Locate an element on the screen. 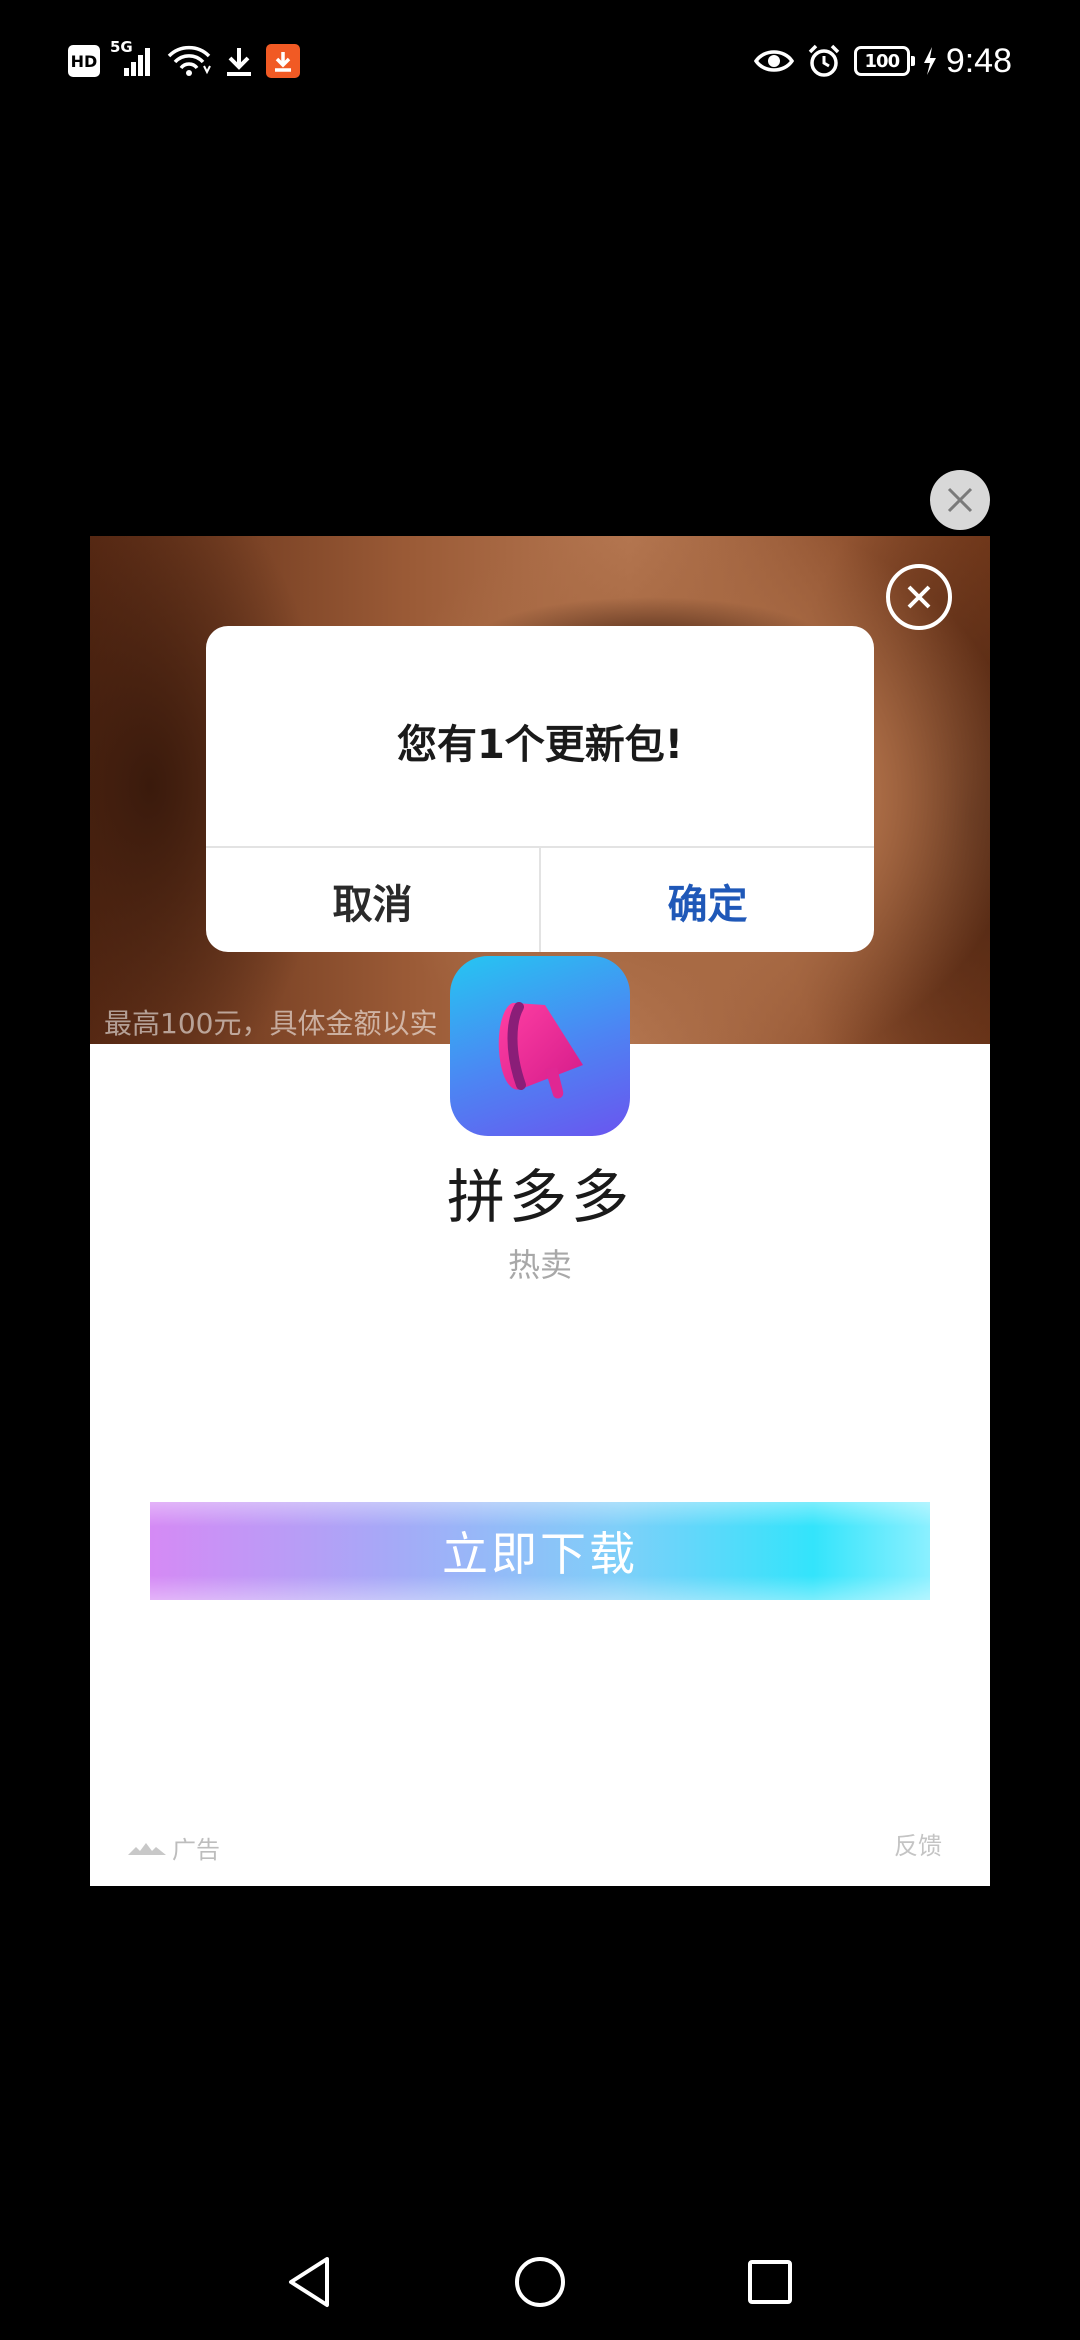 Image resolution: width=1080 pixels, height=2340 pixels. back-triangle-icon is located at coordinates (309, 2282).